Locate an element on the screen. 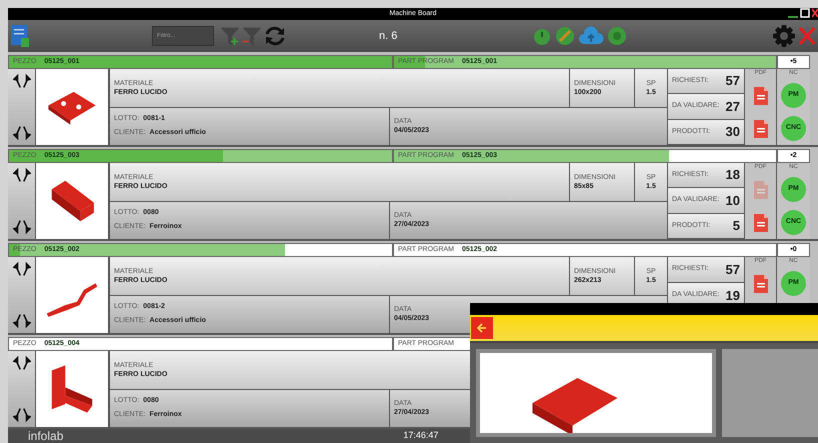 The height and width of the screenshot is (443, 818). count-value: 30 is located at coordinates (733, 132).